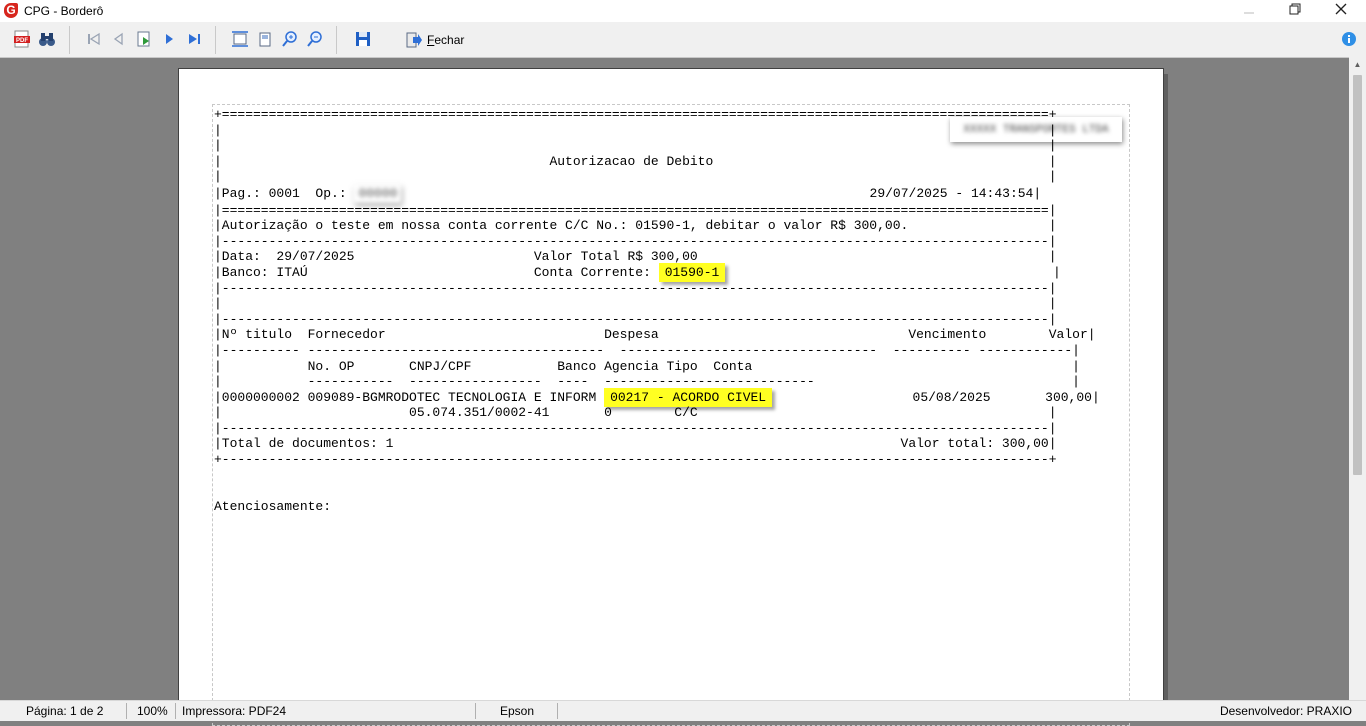 The width and height of the screenshot is (1366, 726). I want to click on closing-text: Atenciosamente:, so click(273, 506).